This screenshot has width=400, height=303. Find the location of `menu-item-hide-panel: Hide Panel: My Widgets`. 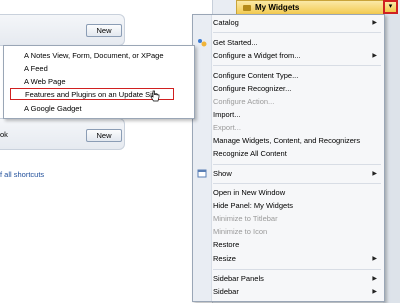

menu-item-hide-panel: Hide Panel: My Widgets is located at coordinates (297, 206).